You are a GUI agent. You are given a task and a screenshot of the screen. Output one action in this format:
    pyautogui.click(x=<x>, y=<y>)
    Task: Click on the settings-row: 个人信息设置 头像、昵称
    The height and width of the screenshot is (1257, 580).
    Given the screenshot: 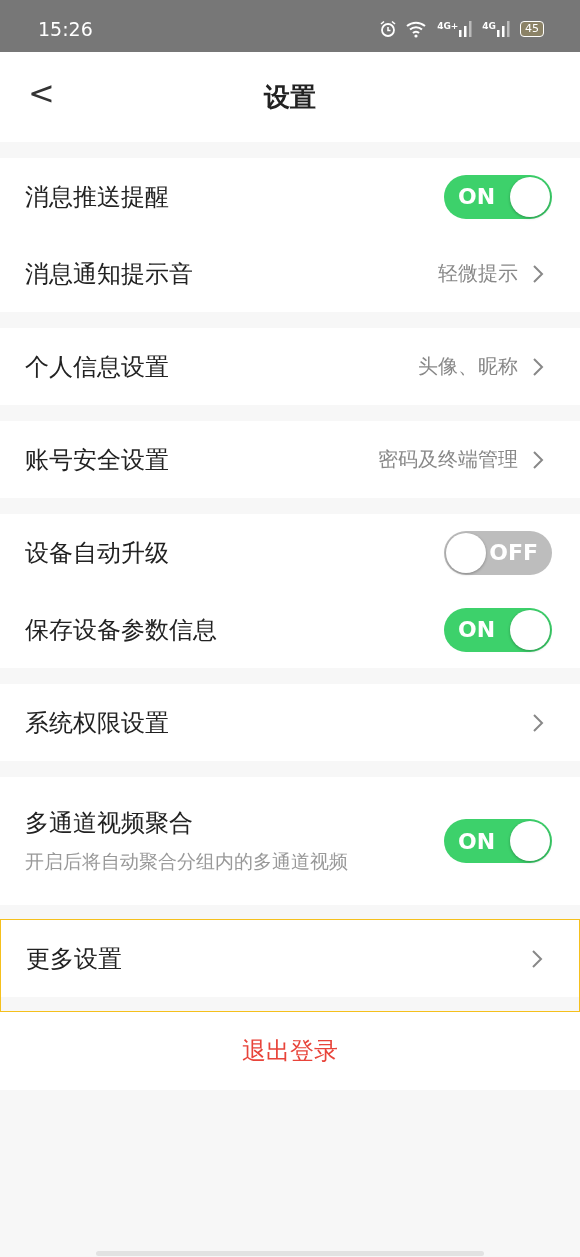 What is the action you would take?
    pyautogui.click(x=290, y=366)
    